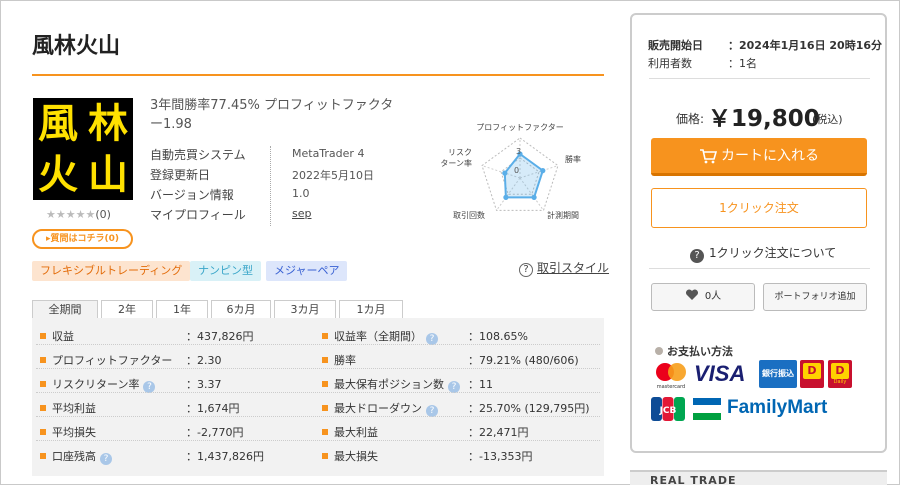 The height and width of the screenshot is (485, 900). What do you see at coordinates (272, 115) in the screenshot?
I see `product-headline: 3年間勝率77.45% プロフィットファクター1.98` at bounding box center [272, 115].